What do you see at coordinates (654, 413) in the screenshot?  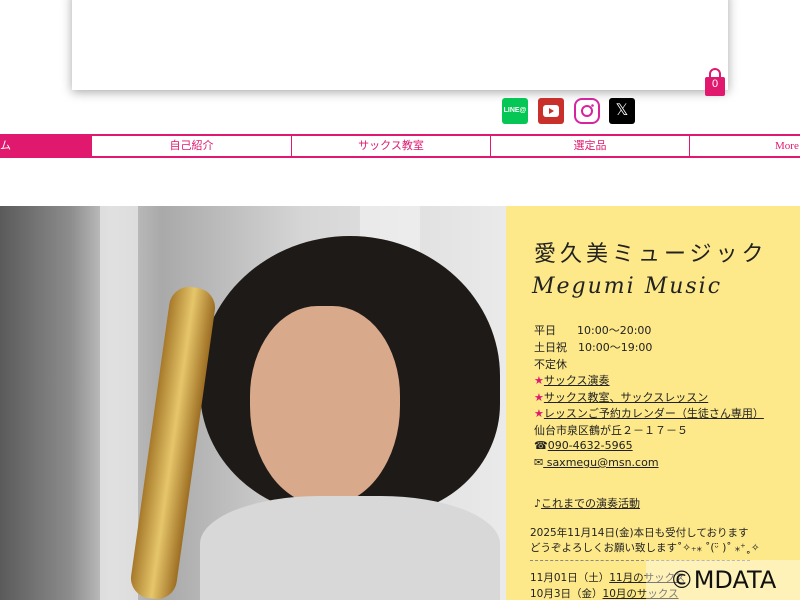 I see `lesson-calendar-link: レッスンご予約カレンダー（生徒さん専用）` at bounding box center [654, 413].